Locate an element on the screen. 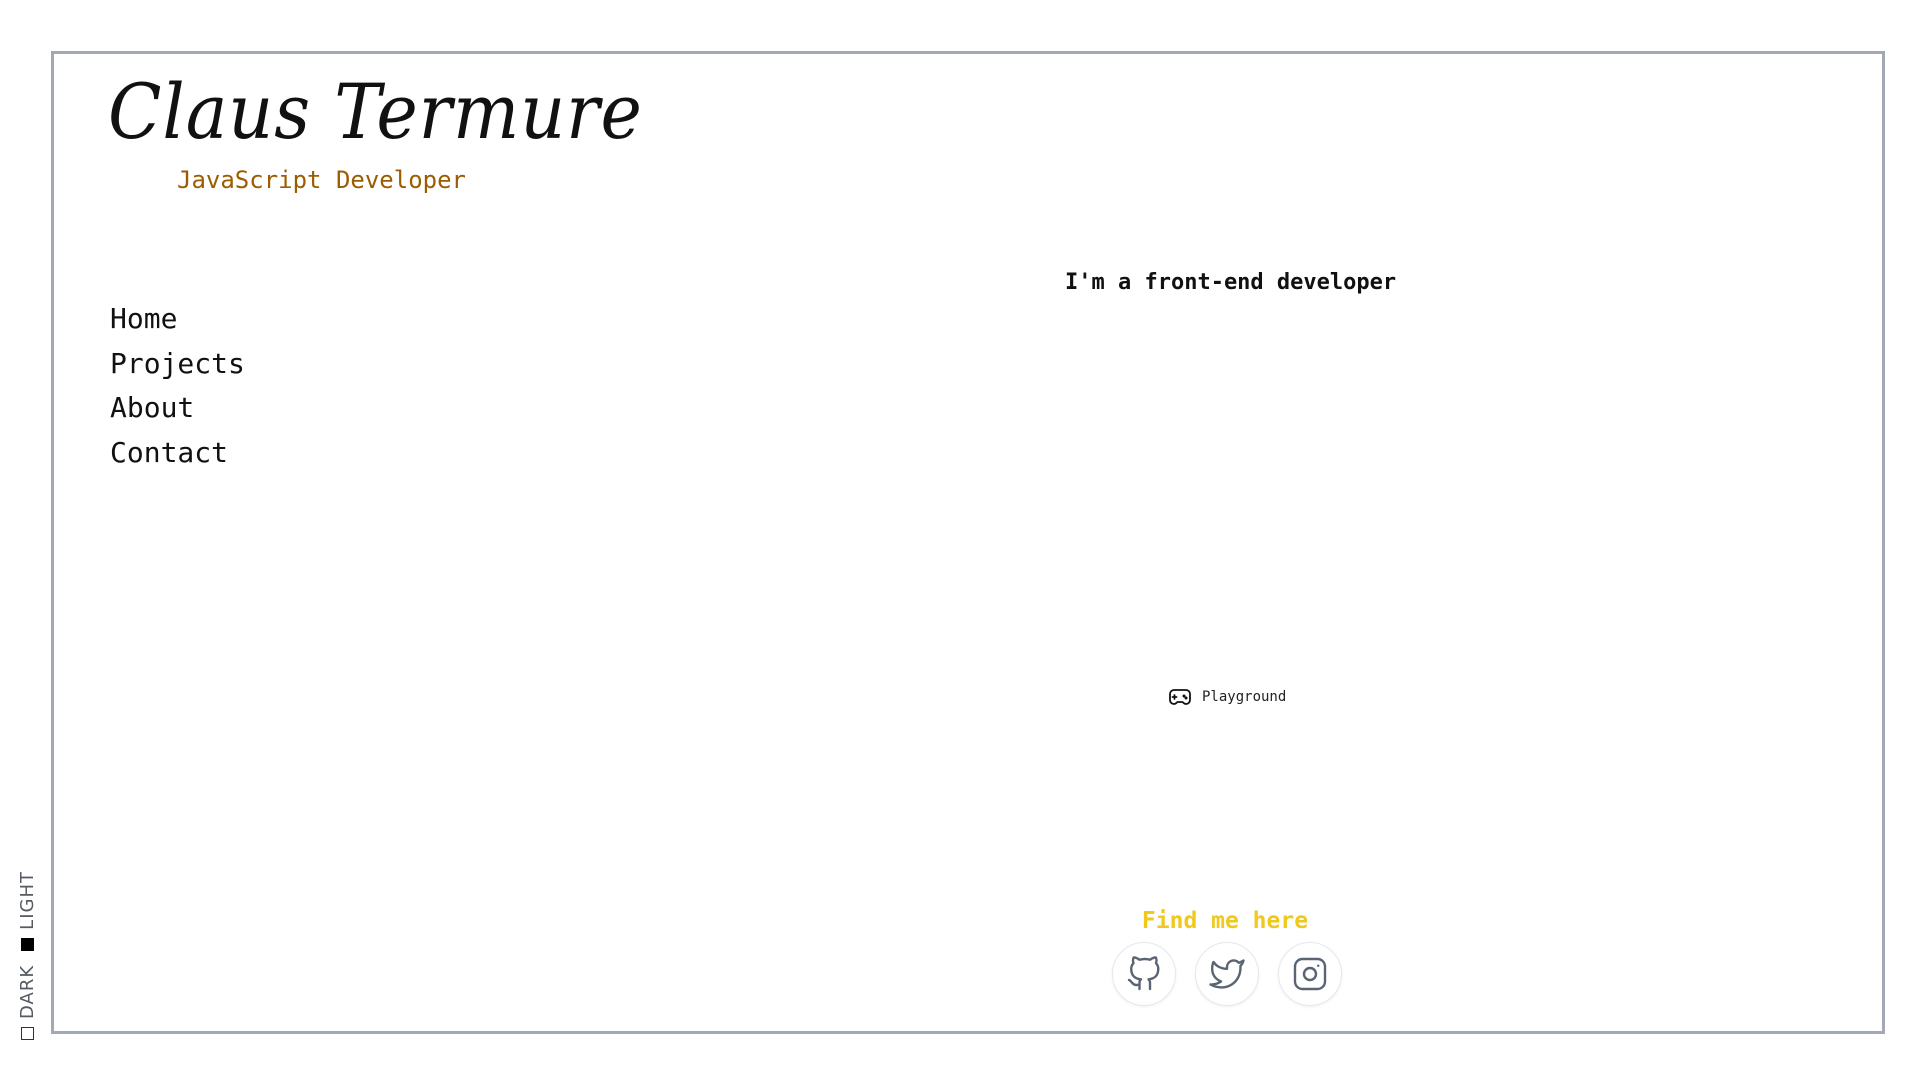 Image resolution: width=1920 pixels, height=1080 pixels. instagram-icon is located at coordinates (1310, 974).